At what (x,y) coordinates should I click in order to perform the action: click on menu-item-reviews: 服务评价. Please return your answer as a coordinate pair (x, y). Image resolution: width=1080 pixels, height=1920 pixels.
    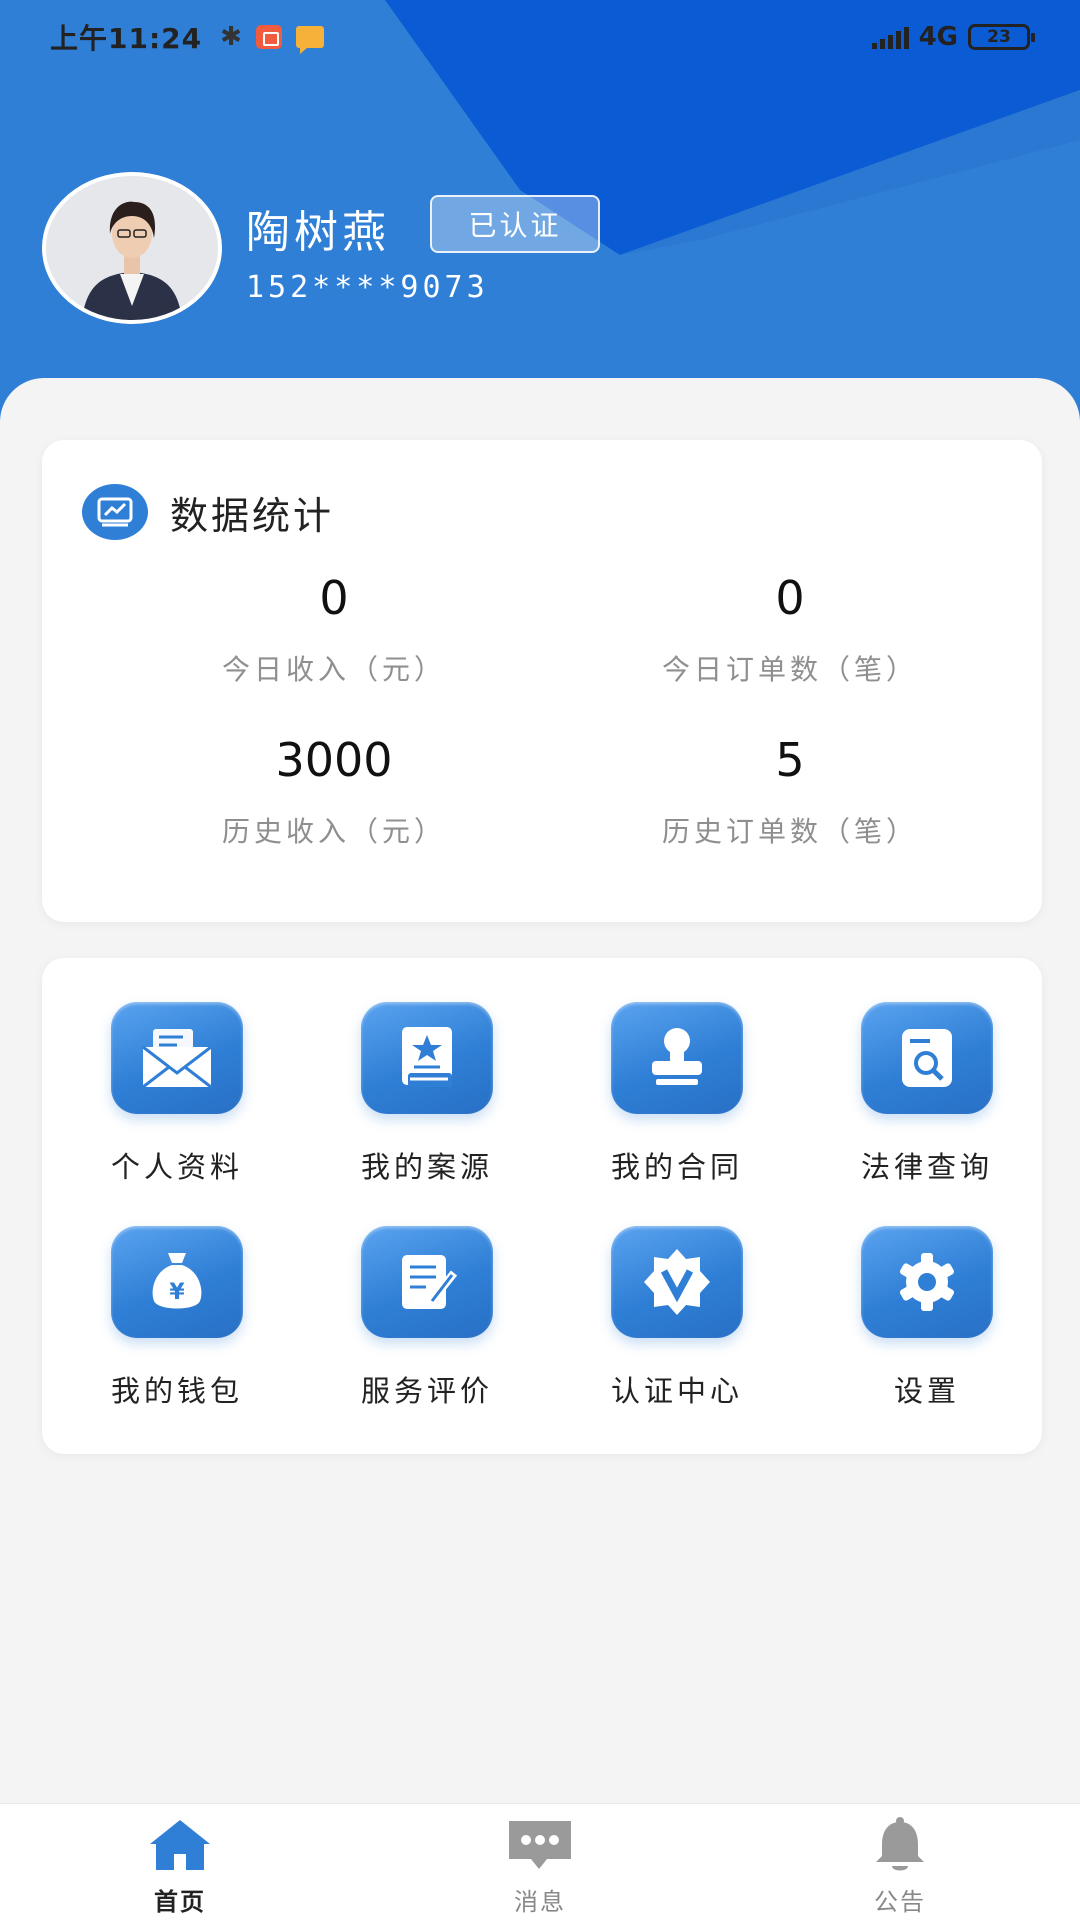
    Looking at the image, I should click on (427, 1318).